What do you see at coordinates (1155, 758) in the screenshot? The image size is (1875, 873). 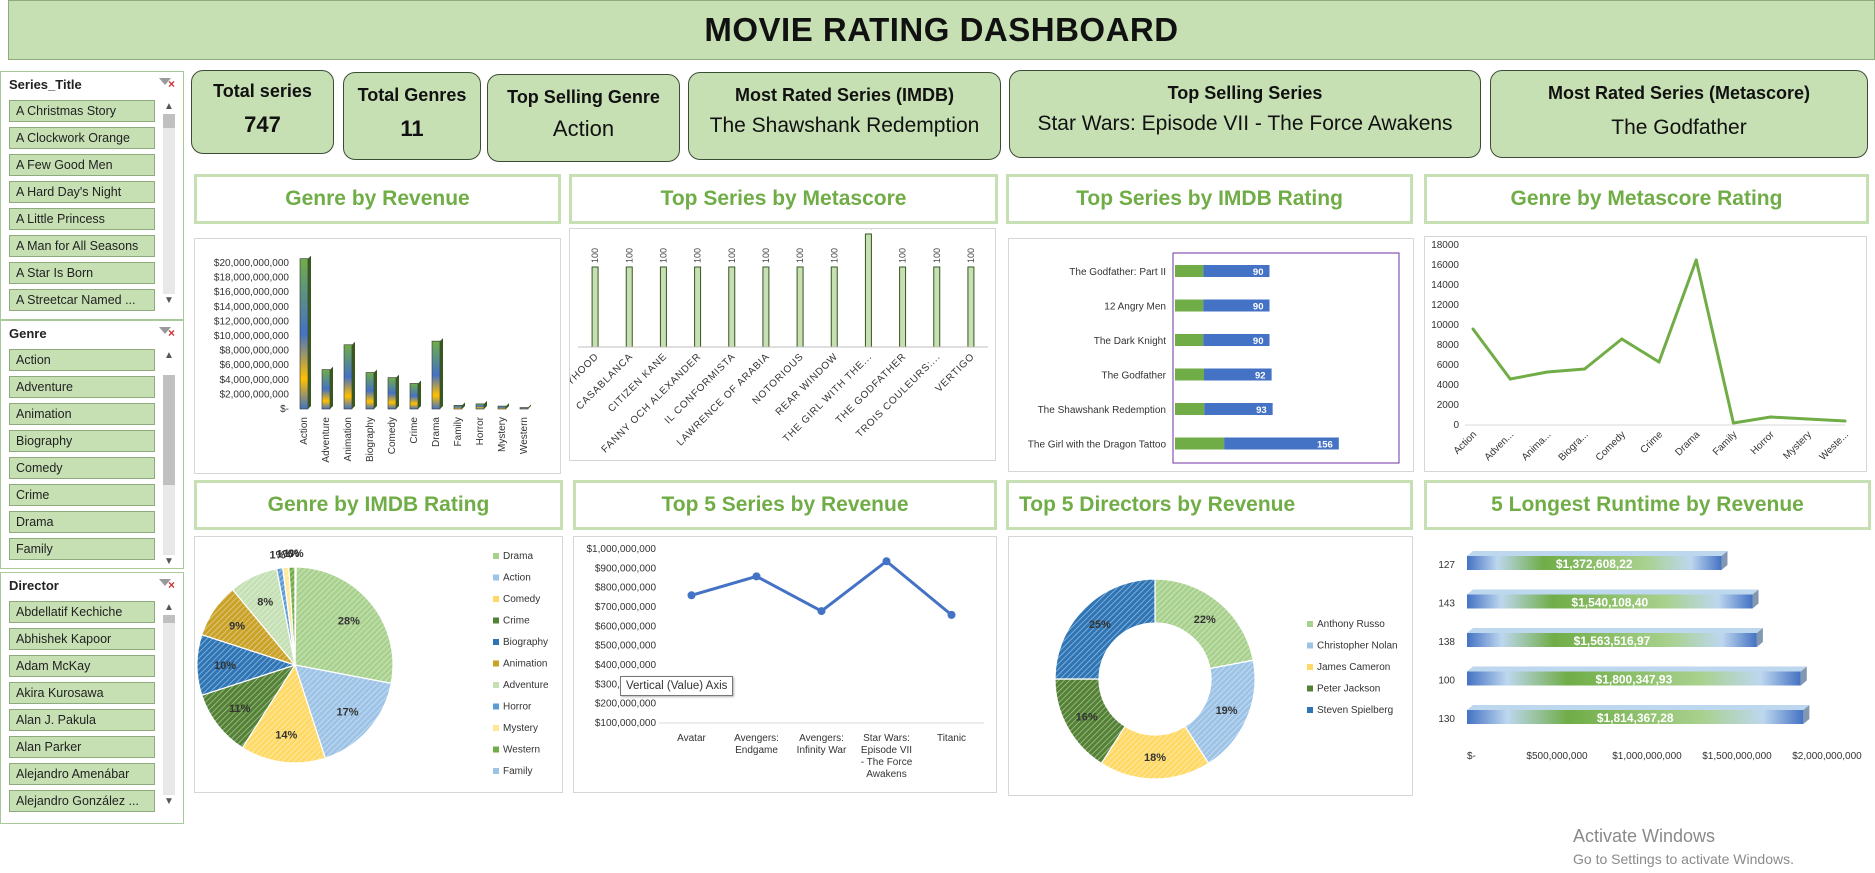 I see `data-label: 18%` at bounding box center [1155, 758].